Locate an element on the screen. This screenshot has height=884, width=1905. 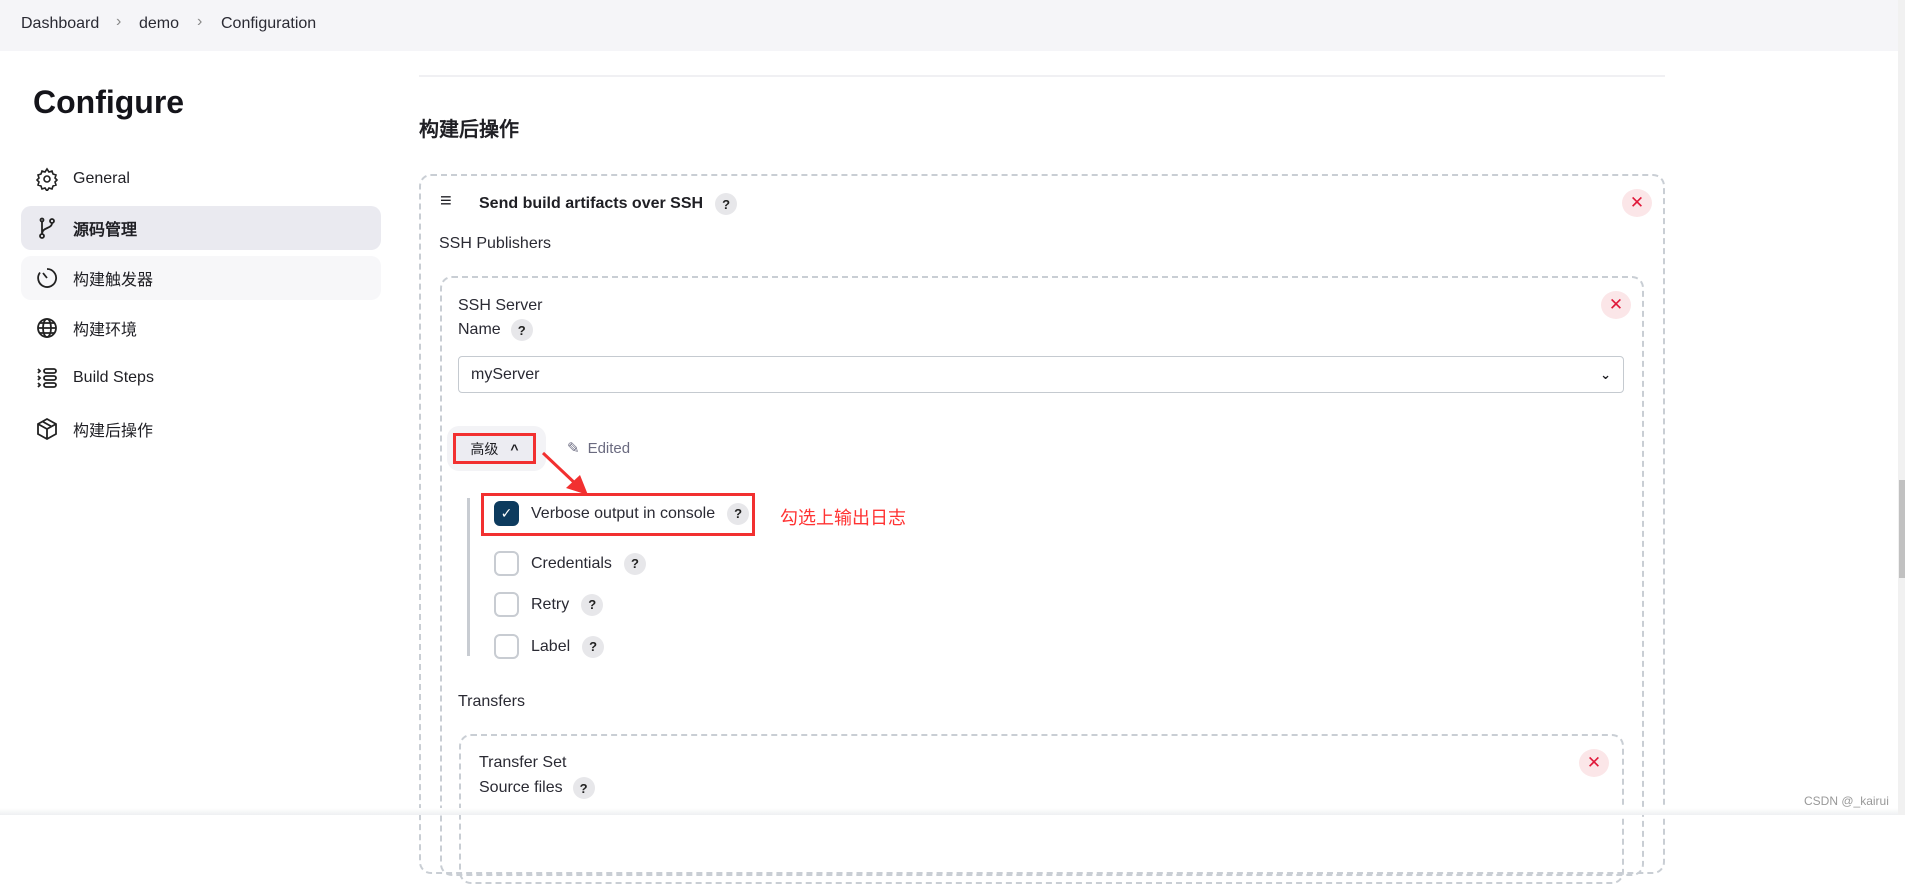
delete-transfer-set-button: ✕ is located at coordinates (1594, 763).